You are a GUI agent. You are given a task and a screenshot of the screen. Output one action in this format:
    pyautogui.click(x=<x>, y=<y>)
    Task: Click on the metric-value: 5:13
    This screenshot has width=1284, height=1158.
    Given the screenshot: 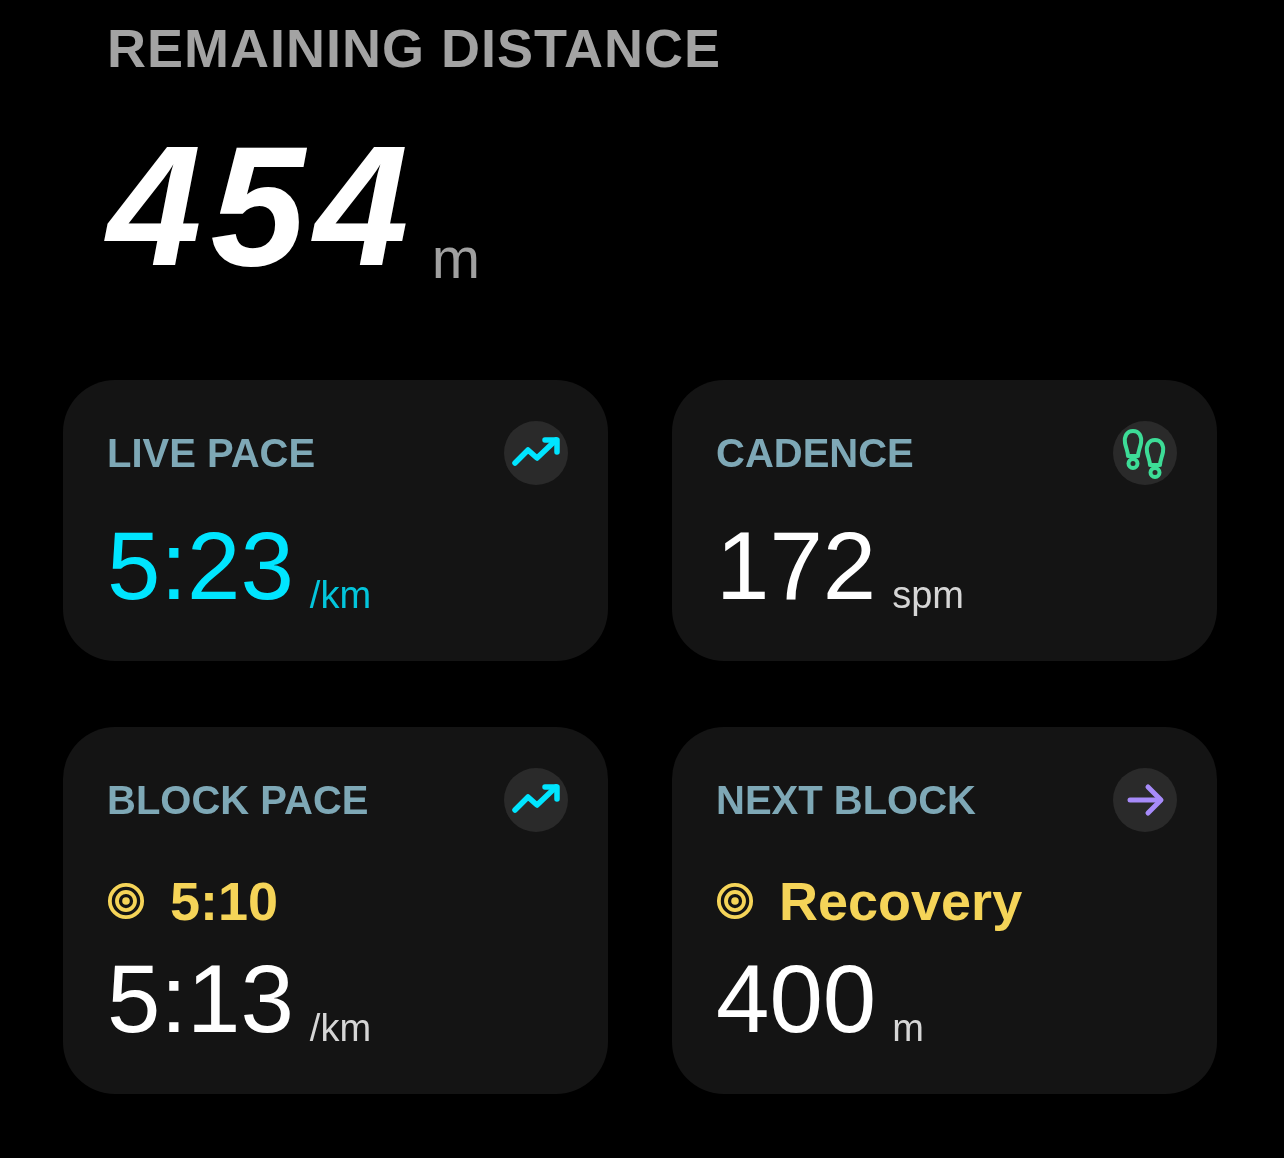 What is the action you would take?
    pyautogui.click(x=200, y=999)
    